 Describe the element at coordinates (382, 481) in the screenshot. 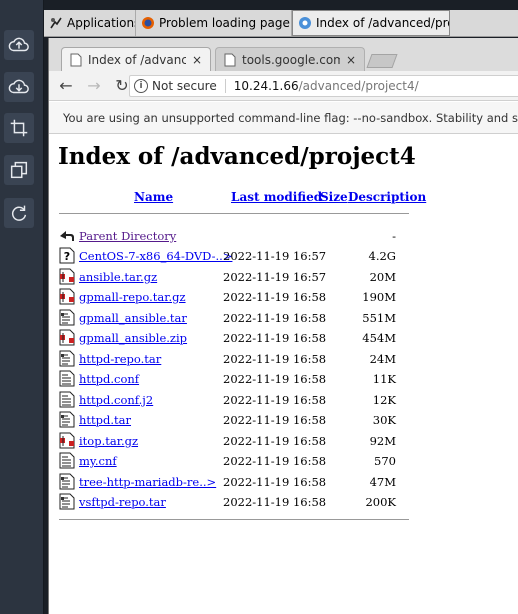

I see `file-size: 47M` at that location.